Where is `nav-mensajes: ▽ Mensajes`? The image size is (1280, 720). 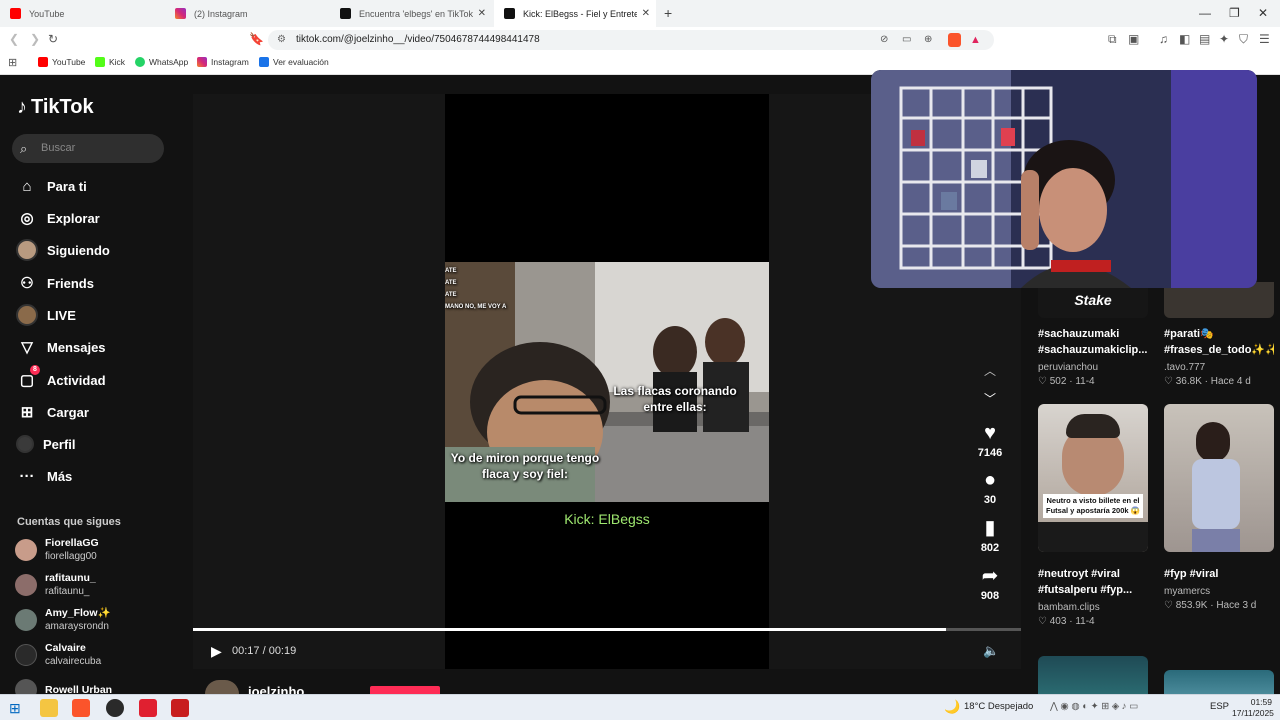 nav-mensajes: ▽ Mensajes is located at coordinates (60, 347).